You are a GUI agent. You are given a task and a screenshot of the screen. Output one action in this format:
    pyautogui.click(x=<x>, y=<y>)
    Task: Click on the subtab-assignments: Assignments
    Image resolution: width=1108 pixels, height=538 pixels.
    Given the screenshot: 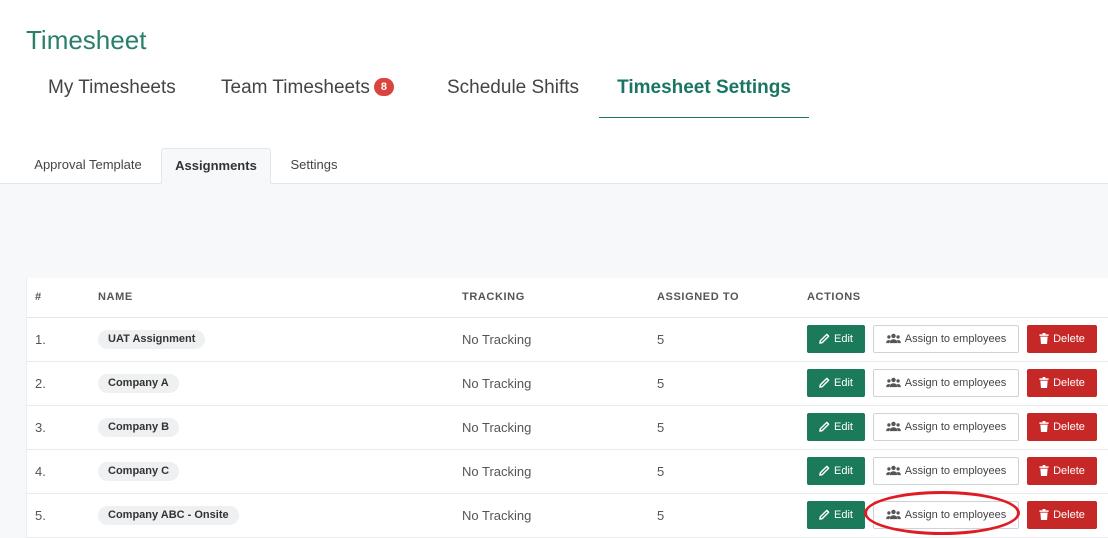 What is the action you would take?
    pyautogui.click(x=216, y=166)
    